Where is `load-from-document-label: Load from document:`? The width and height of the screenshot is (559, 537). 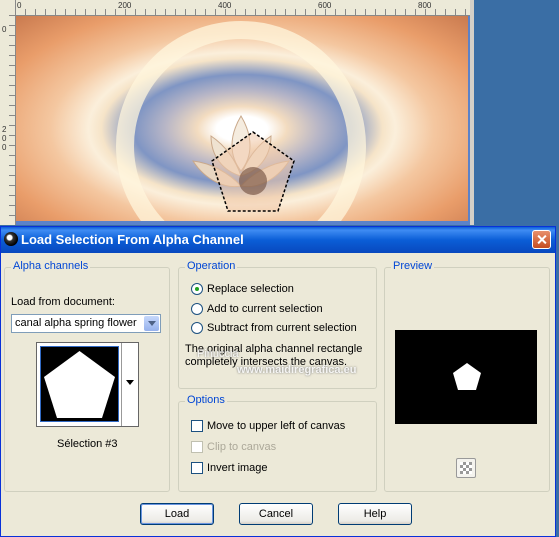 load-from-document-label: Load from document: is located at coordinates (63, 302).